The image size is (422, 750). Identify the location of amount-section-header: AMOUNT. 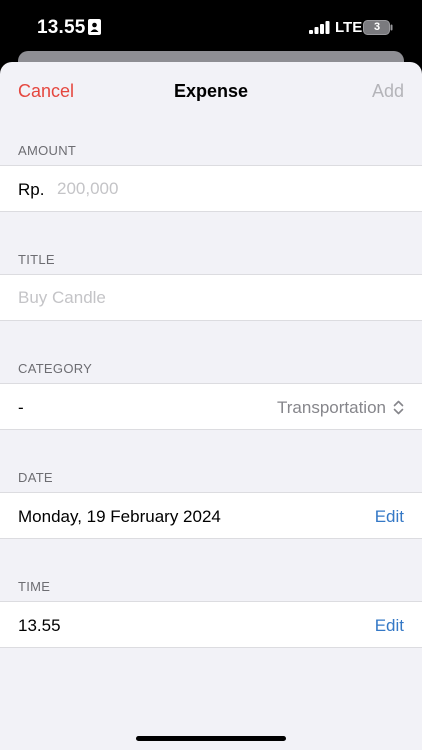
(47, 150).